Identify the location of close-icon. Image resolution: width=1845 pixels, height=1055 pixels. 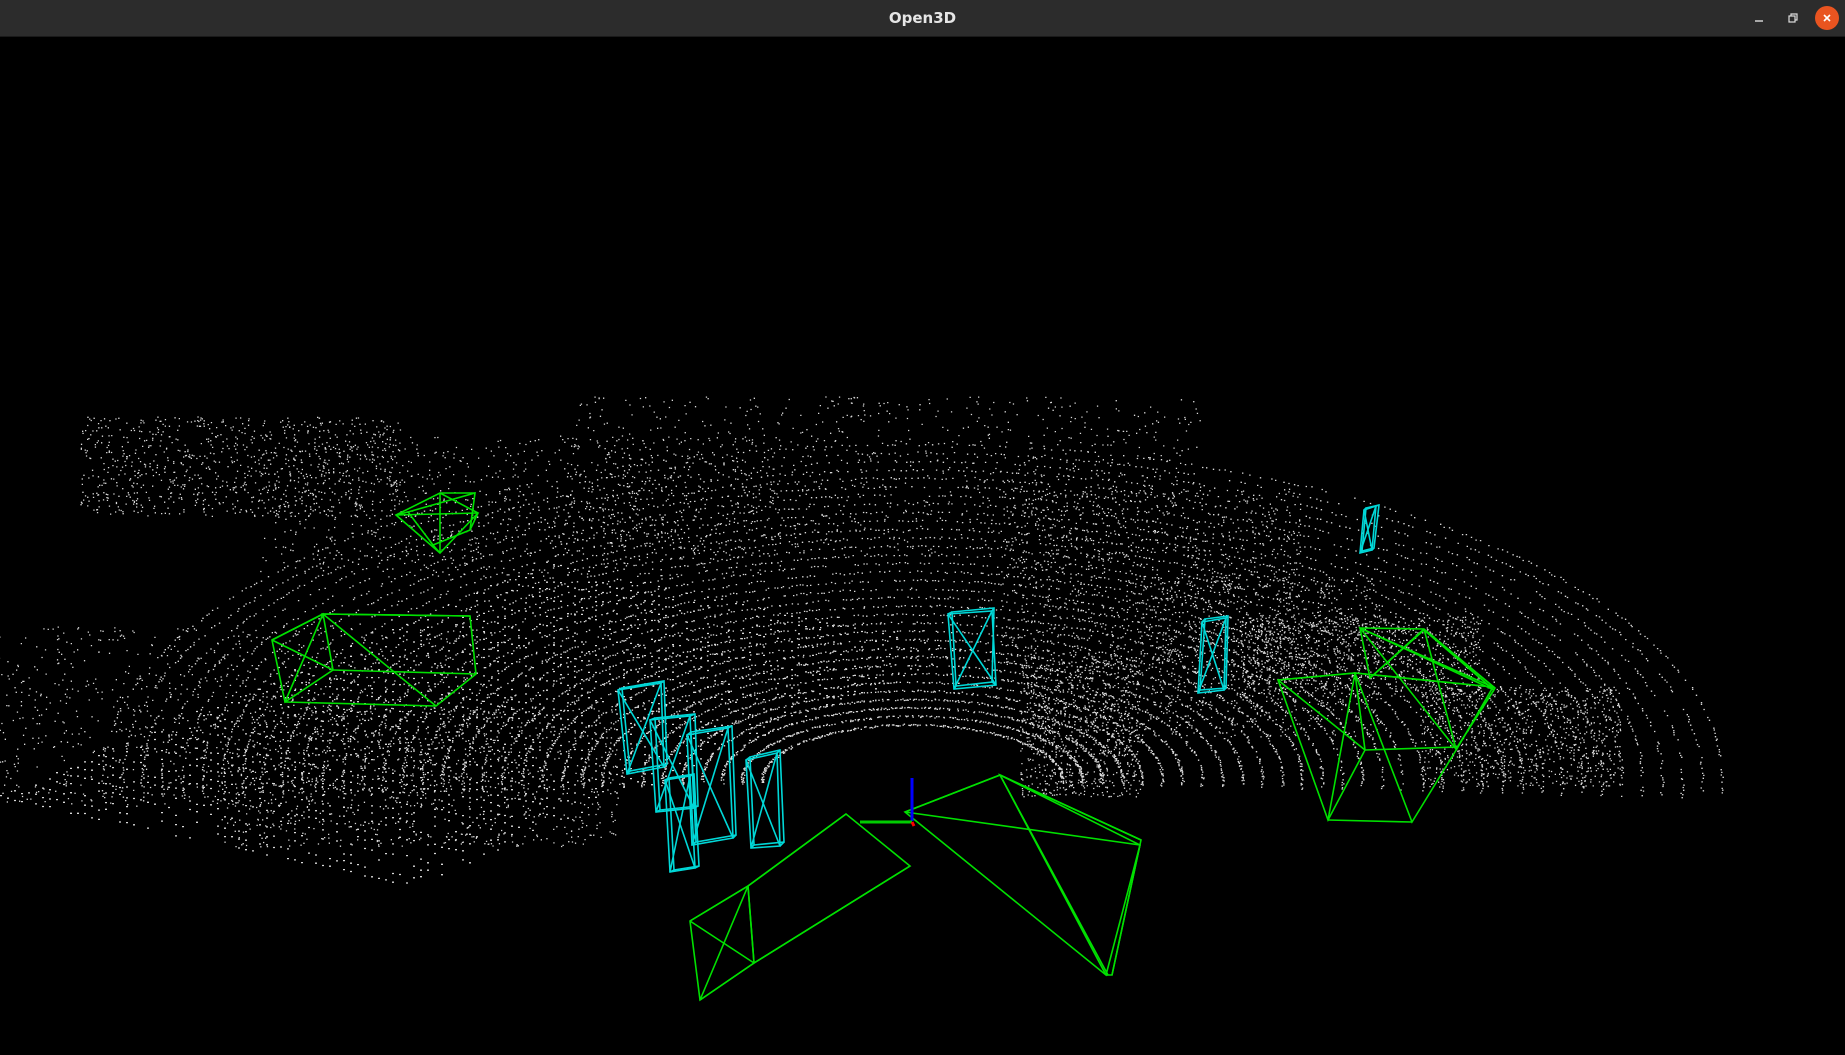
(1827, 18).